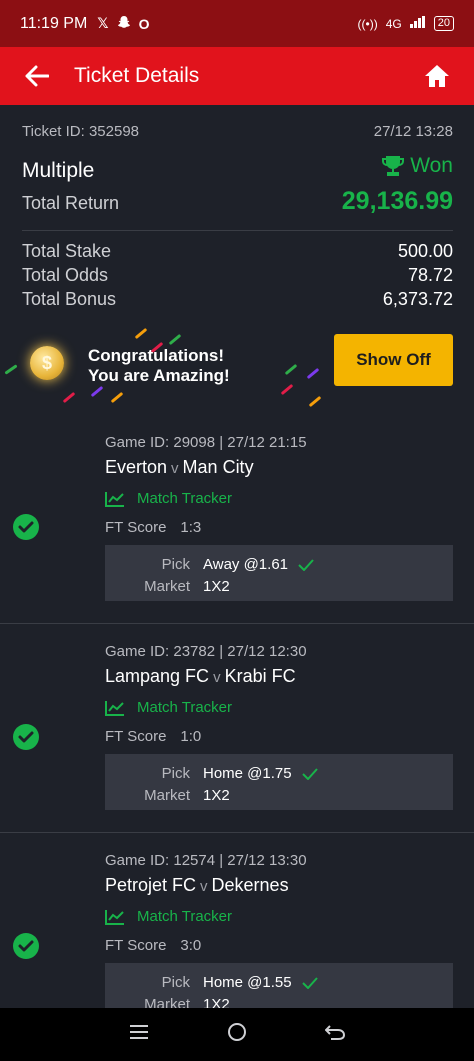 This screenshot has height=1061, width=474. I want to click on circle-icon, so click(237, 1032).